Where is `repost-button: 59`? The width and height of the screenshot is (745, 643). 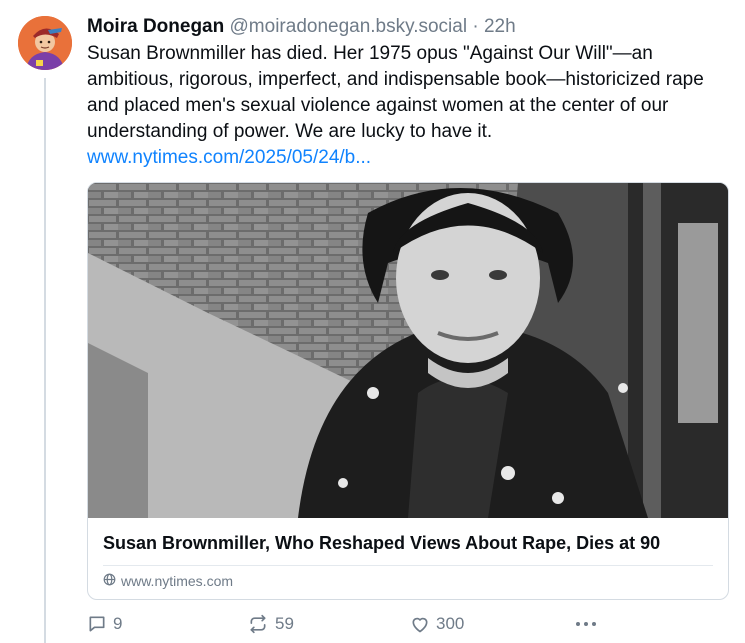
repost-button: 59 is located at coordinates (270, 624).